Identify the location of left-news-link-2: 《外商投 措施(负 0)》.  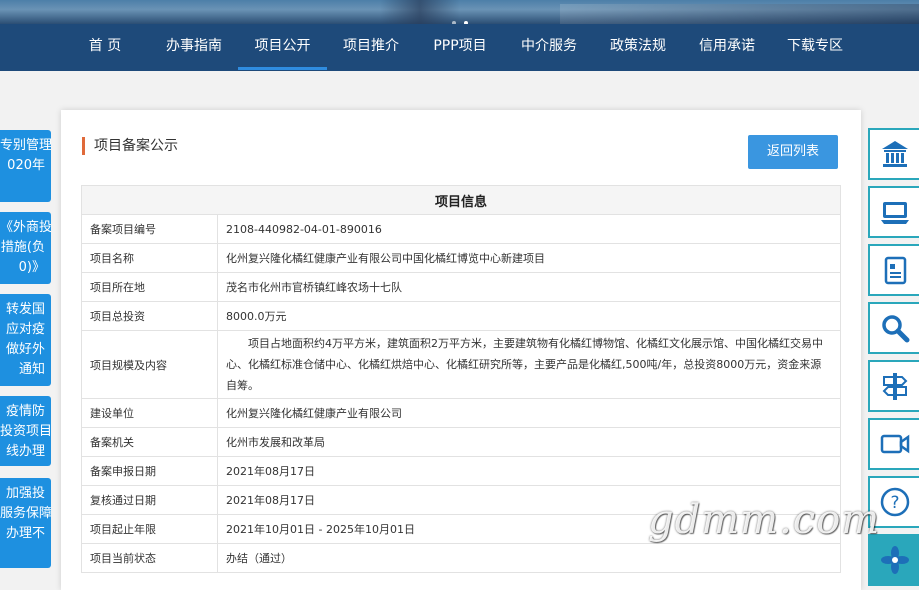
(25, 248).